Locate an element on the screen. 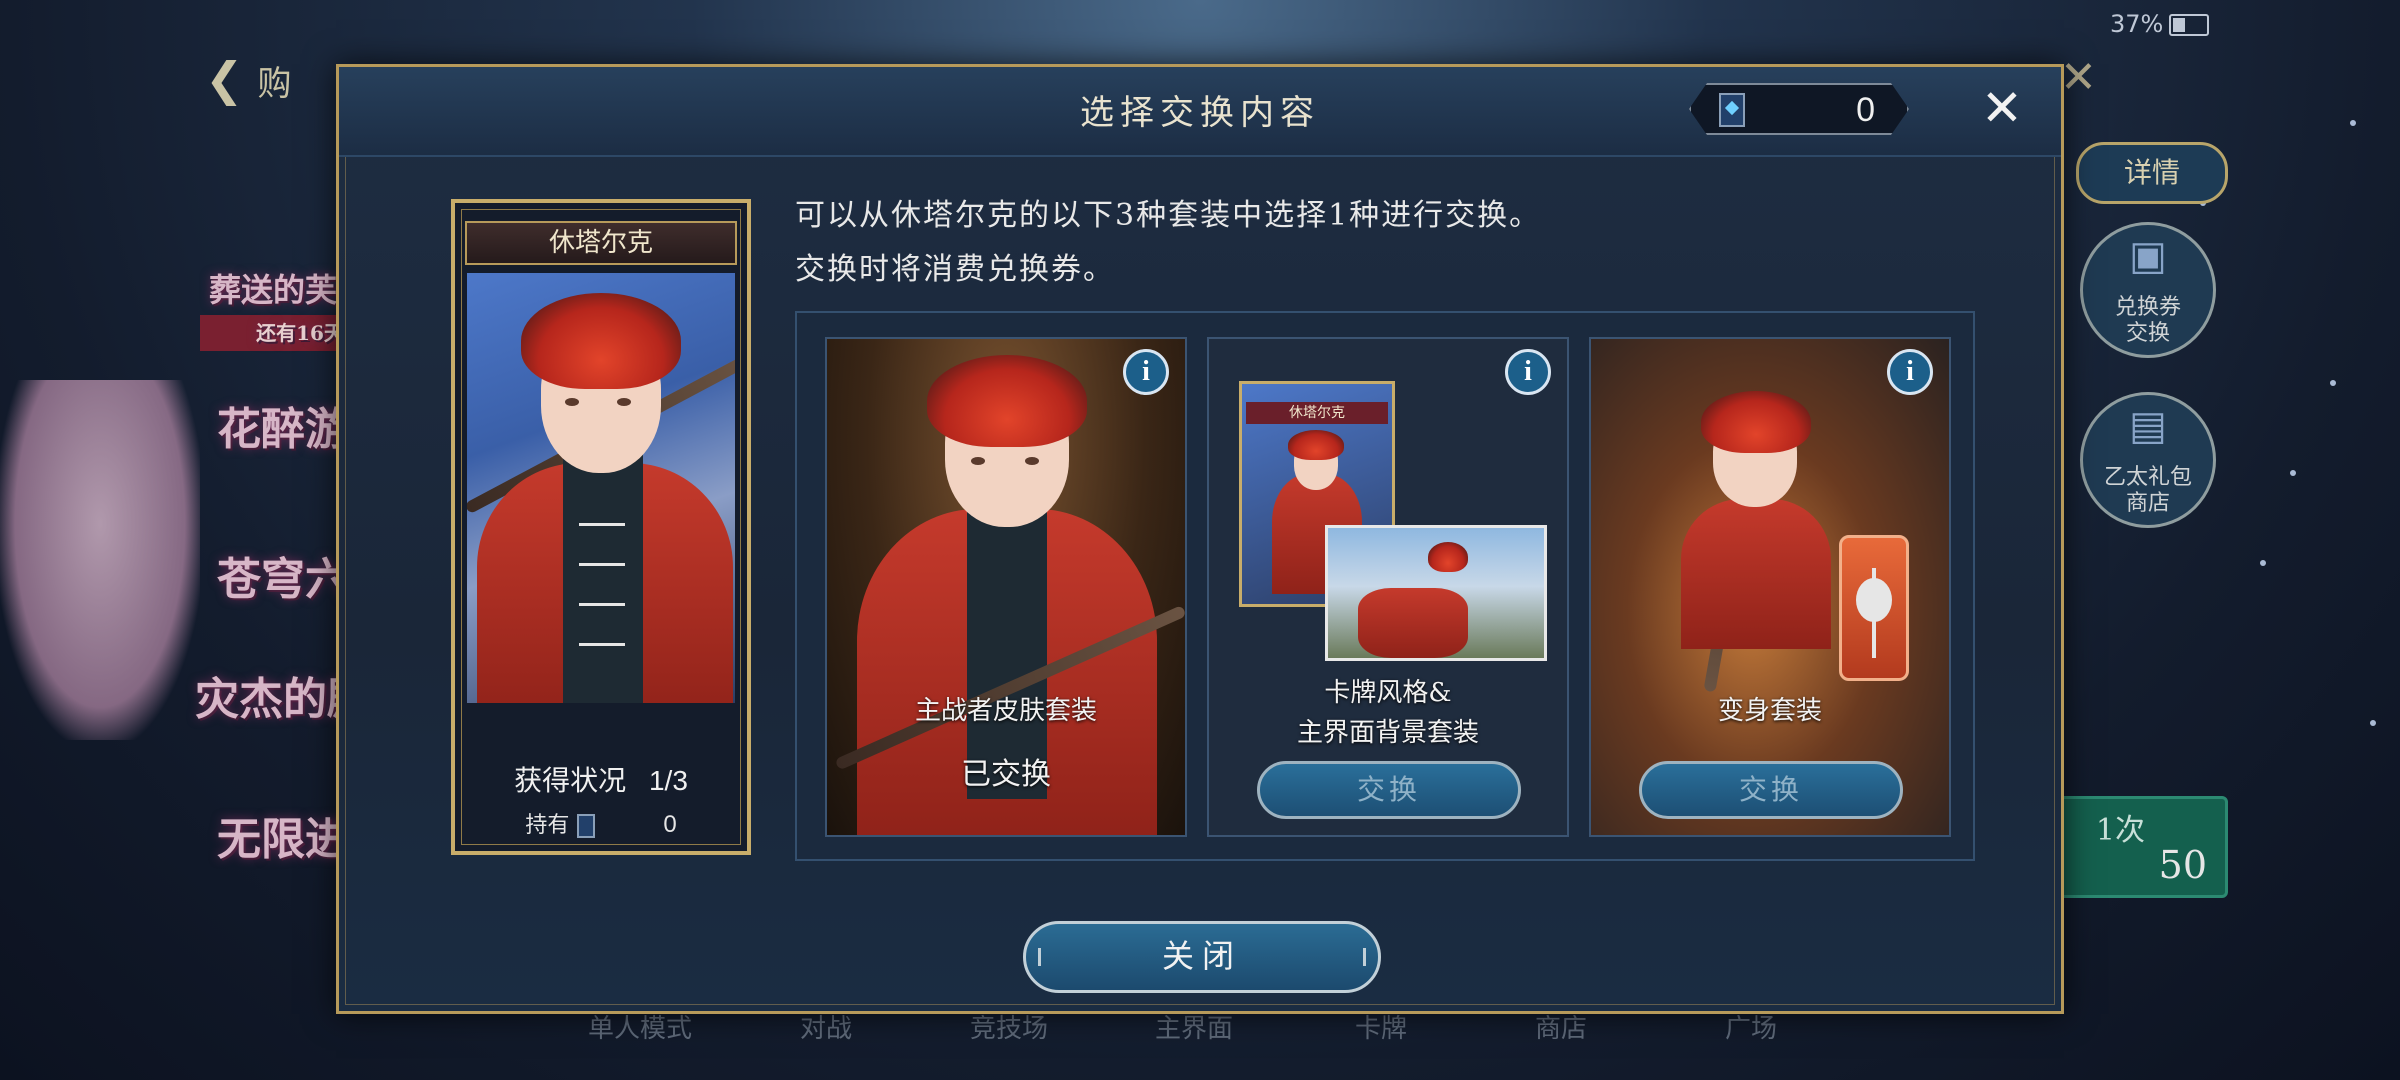 The width and height of the screenshot is (2400, 1080). ticket-count: 0 is located at coordinates (1865, 110).